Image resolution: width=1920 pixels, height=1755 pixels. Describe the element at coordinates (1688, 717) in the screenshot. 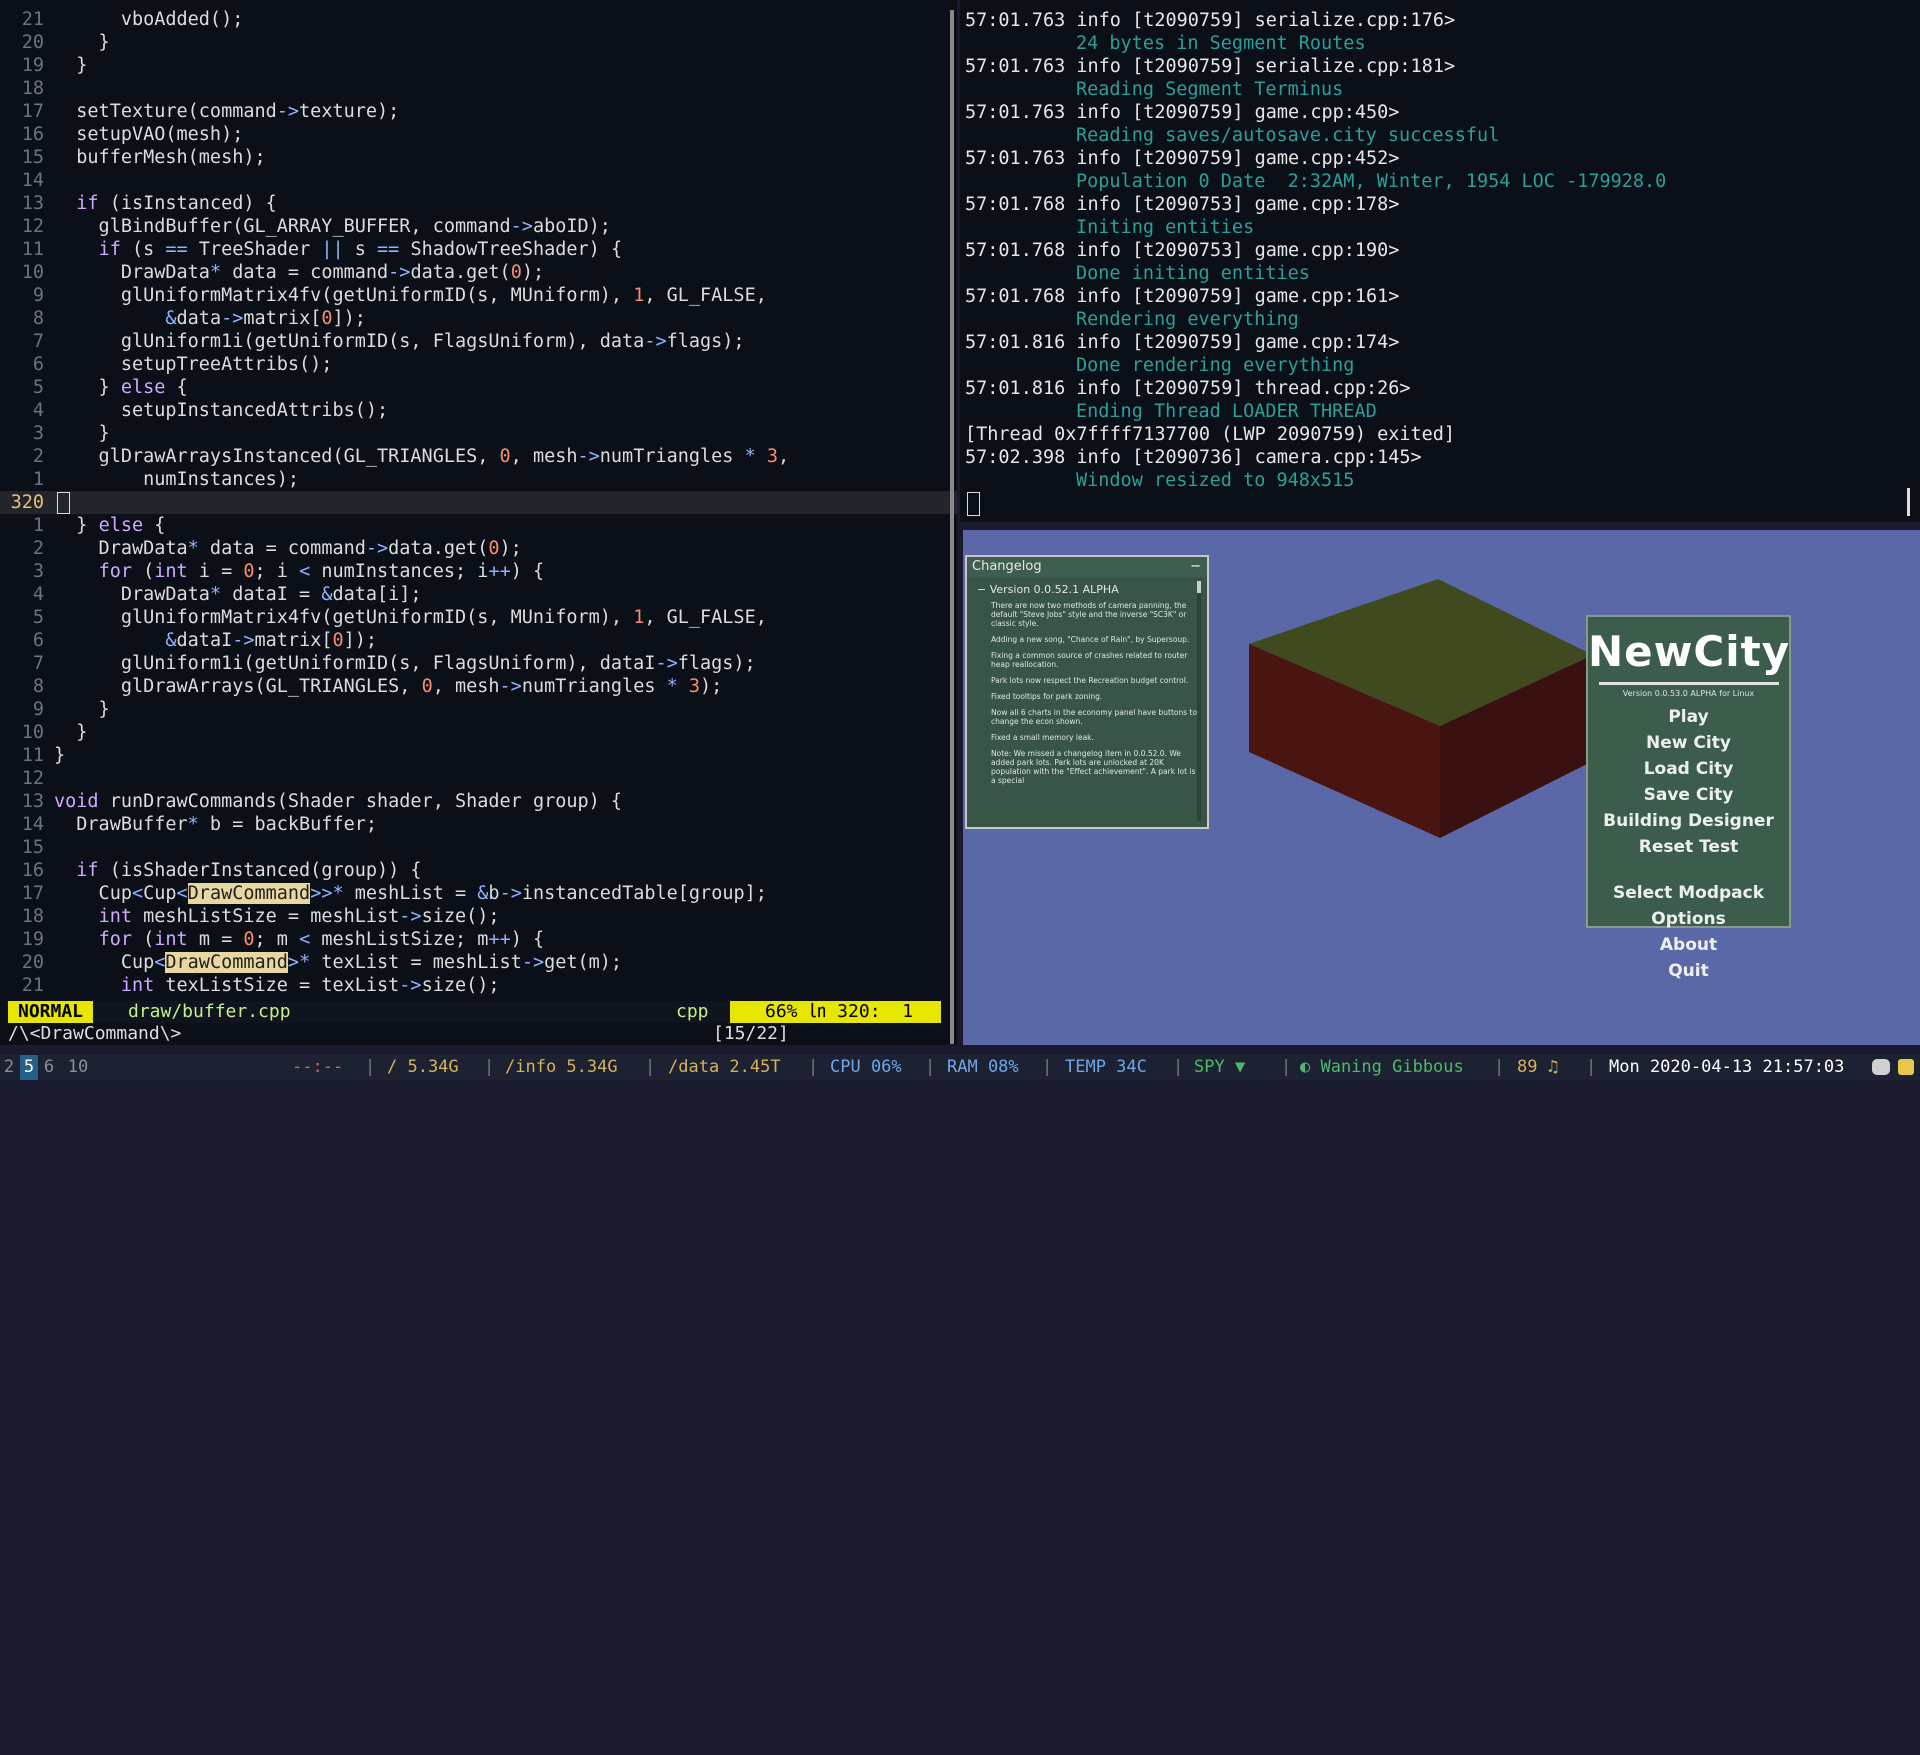

I see `menu-item-play: Play` at that location.